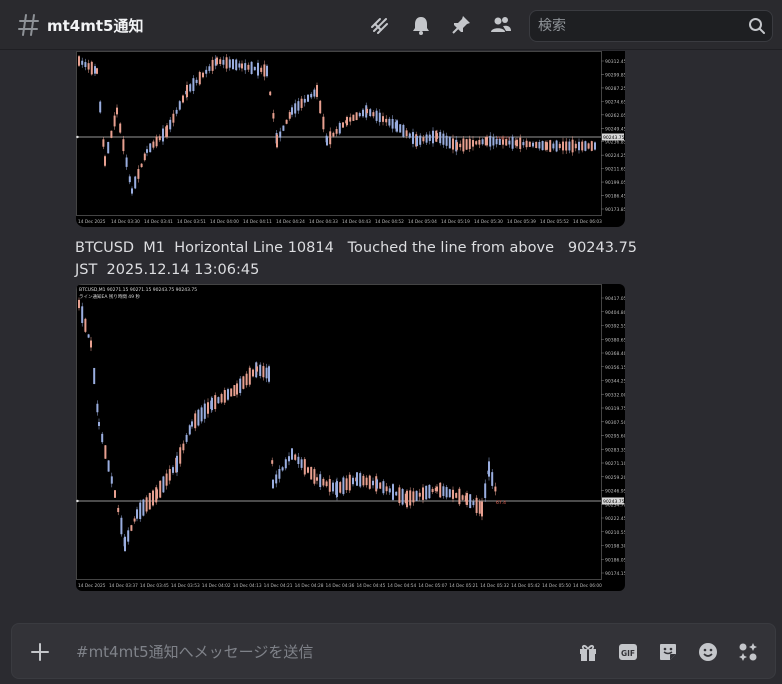 This screenshot has height=684, width=782. What do you see at coordinates (309, 586) in the screenshot?
I see `x-tick-label: 14 Dec 04:28` at bounding box center [309, 586].